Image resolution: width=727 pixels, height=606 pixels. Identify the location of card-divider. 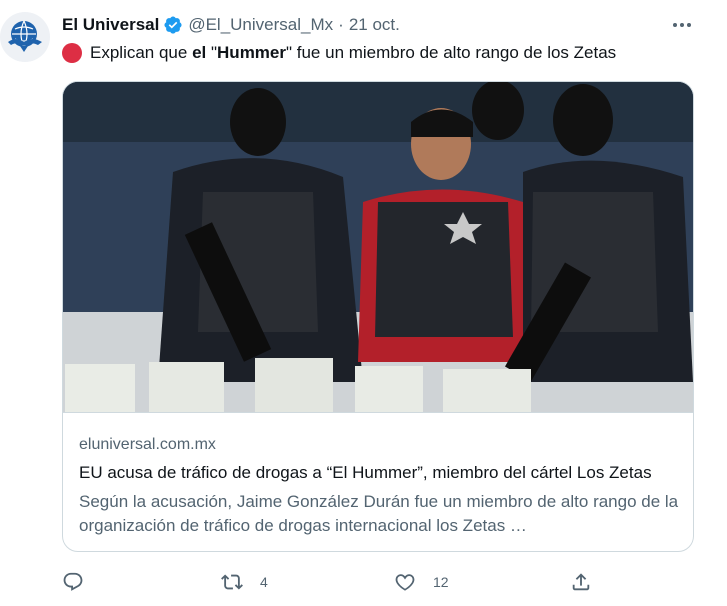
(378, 412).